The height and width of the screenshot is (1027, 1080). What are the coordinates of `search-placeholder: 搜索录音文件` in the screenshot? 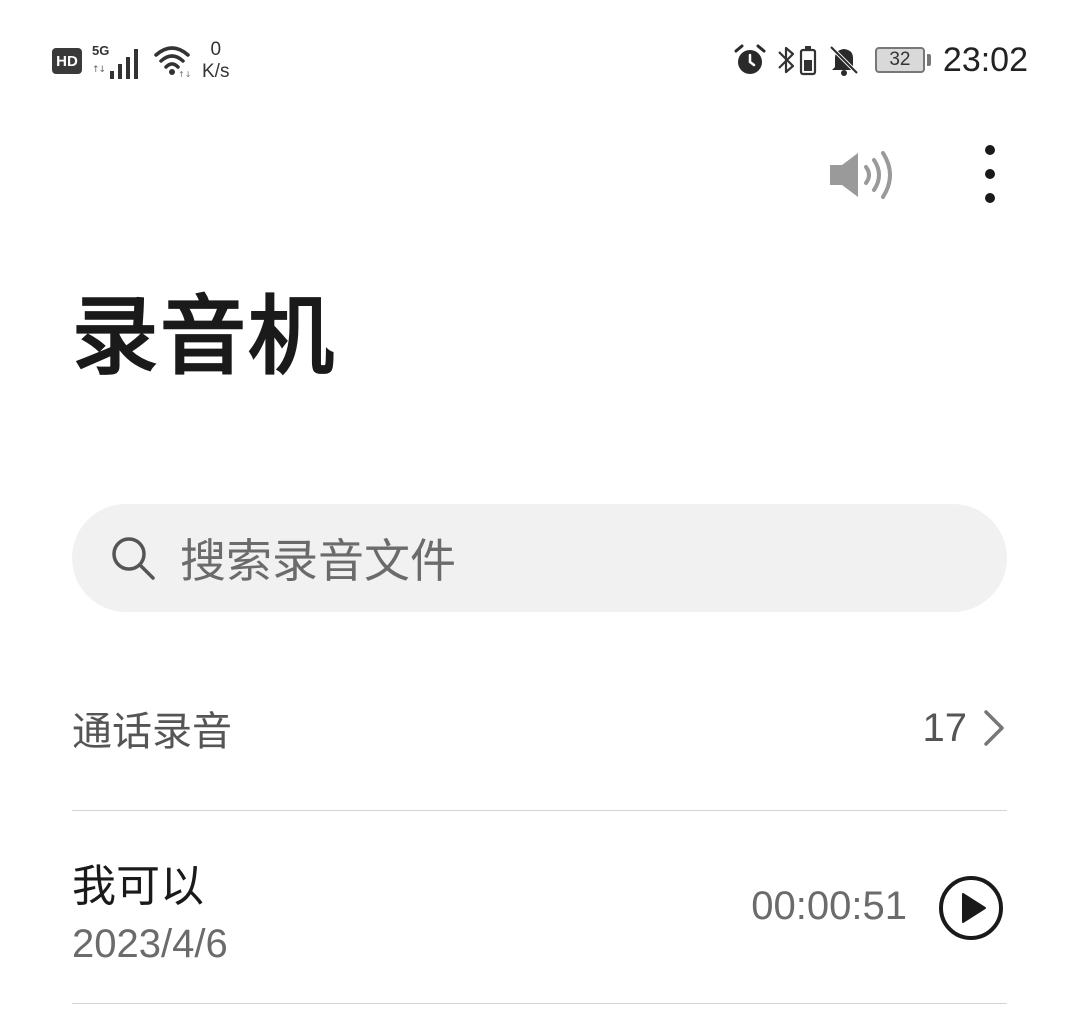 It's located at (318, 561).